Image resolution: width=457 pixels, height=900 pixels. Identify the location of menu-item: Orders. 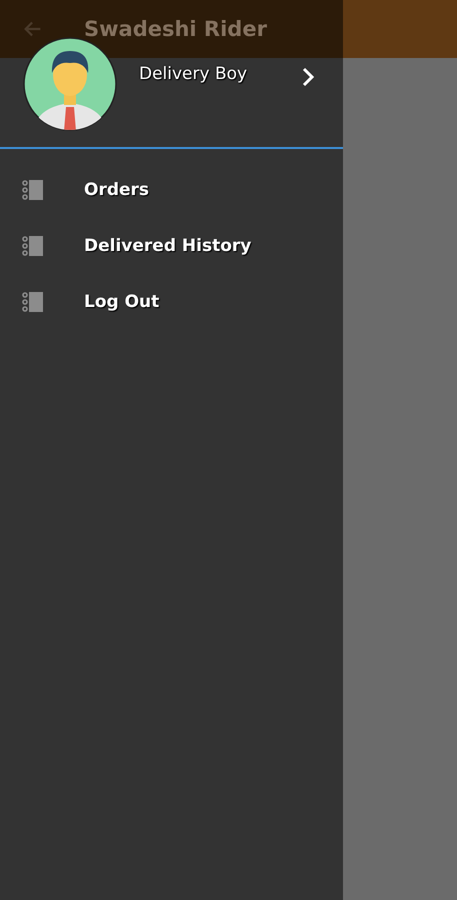
(171, 190).